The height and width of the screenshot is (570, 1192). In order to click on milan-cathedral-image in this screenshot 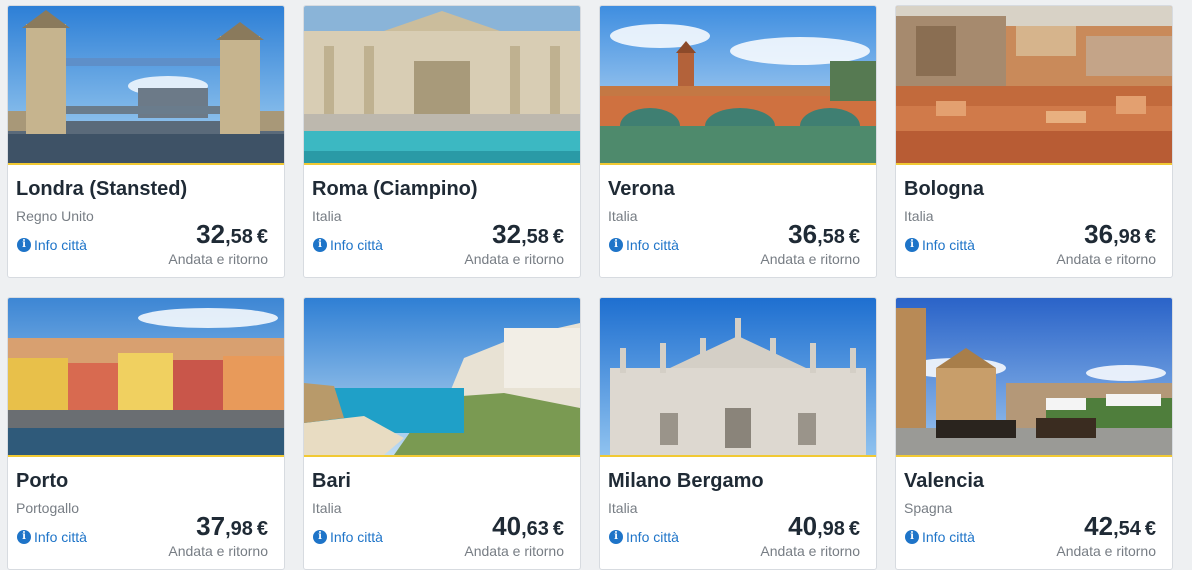, I will do `click(738, 377)`.